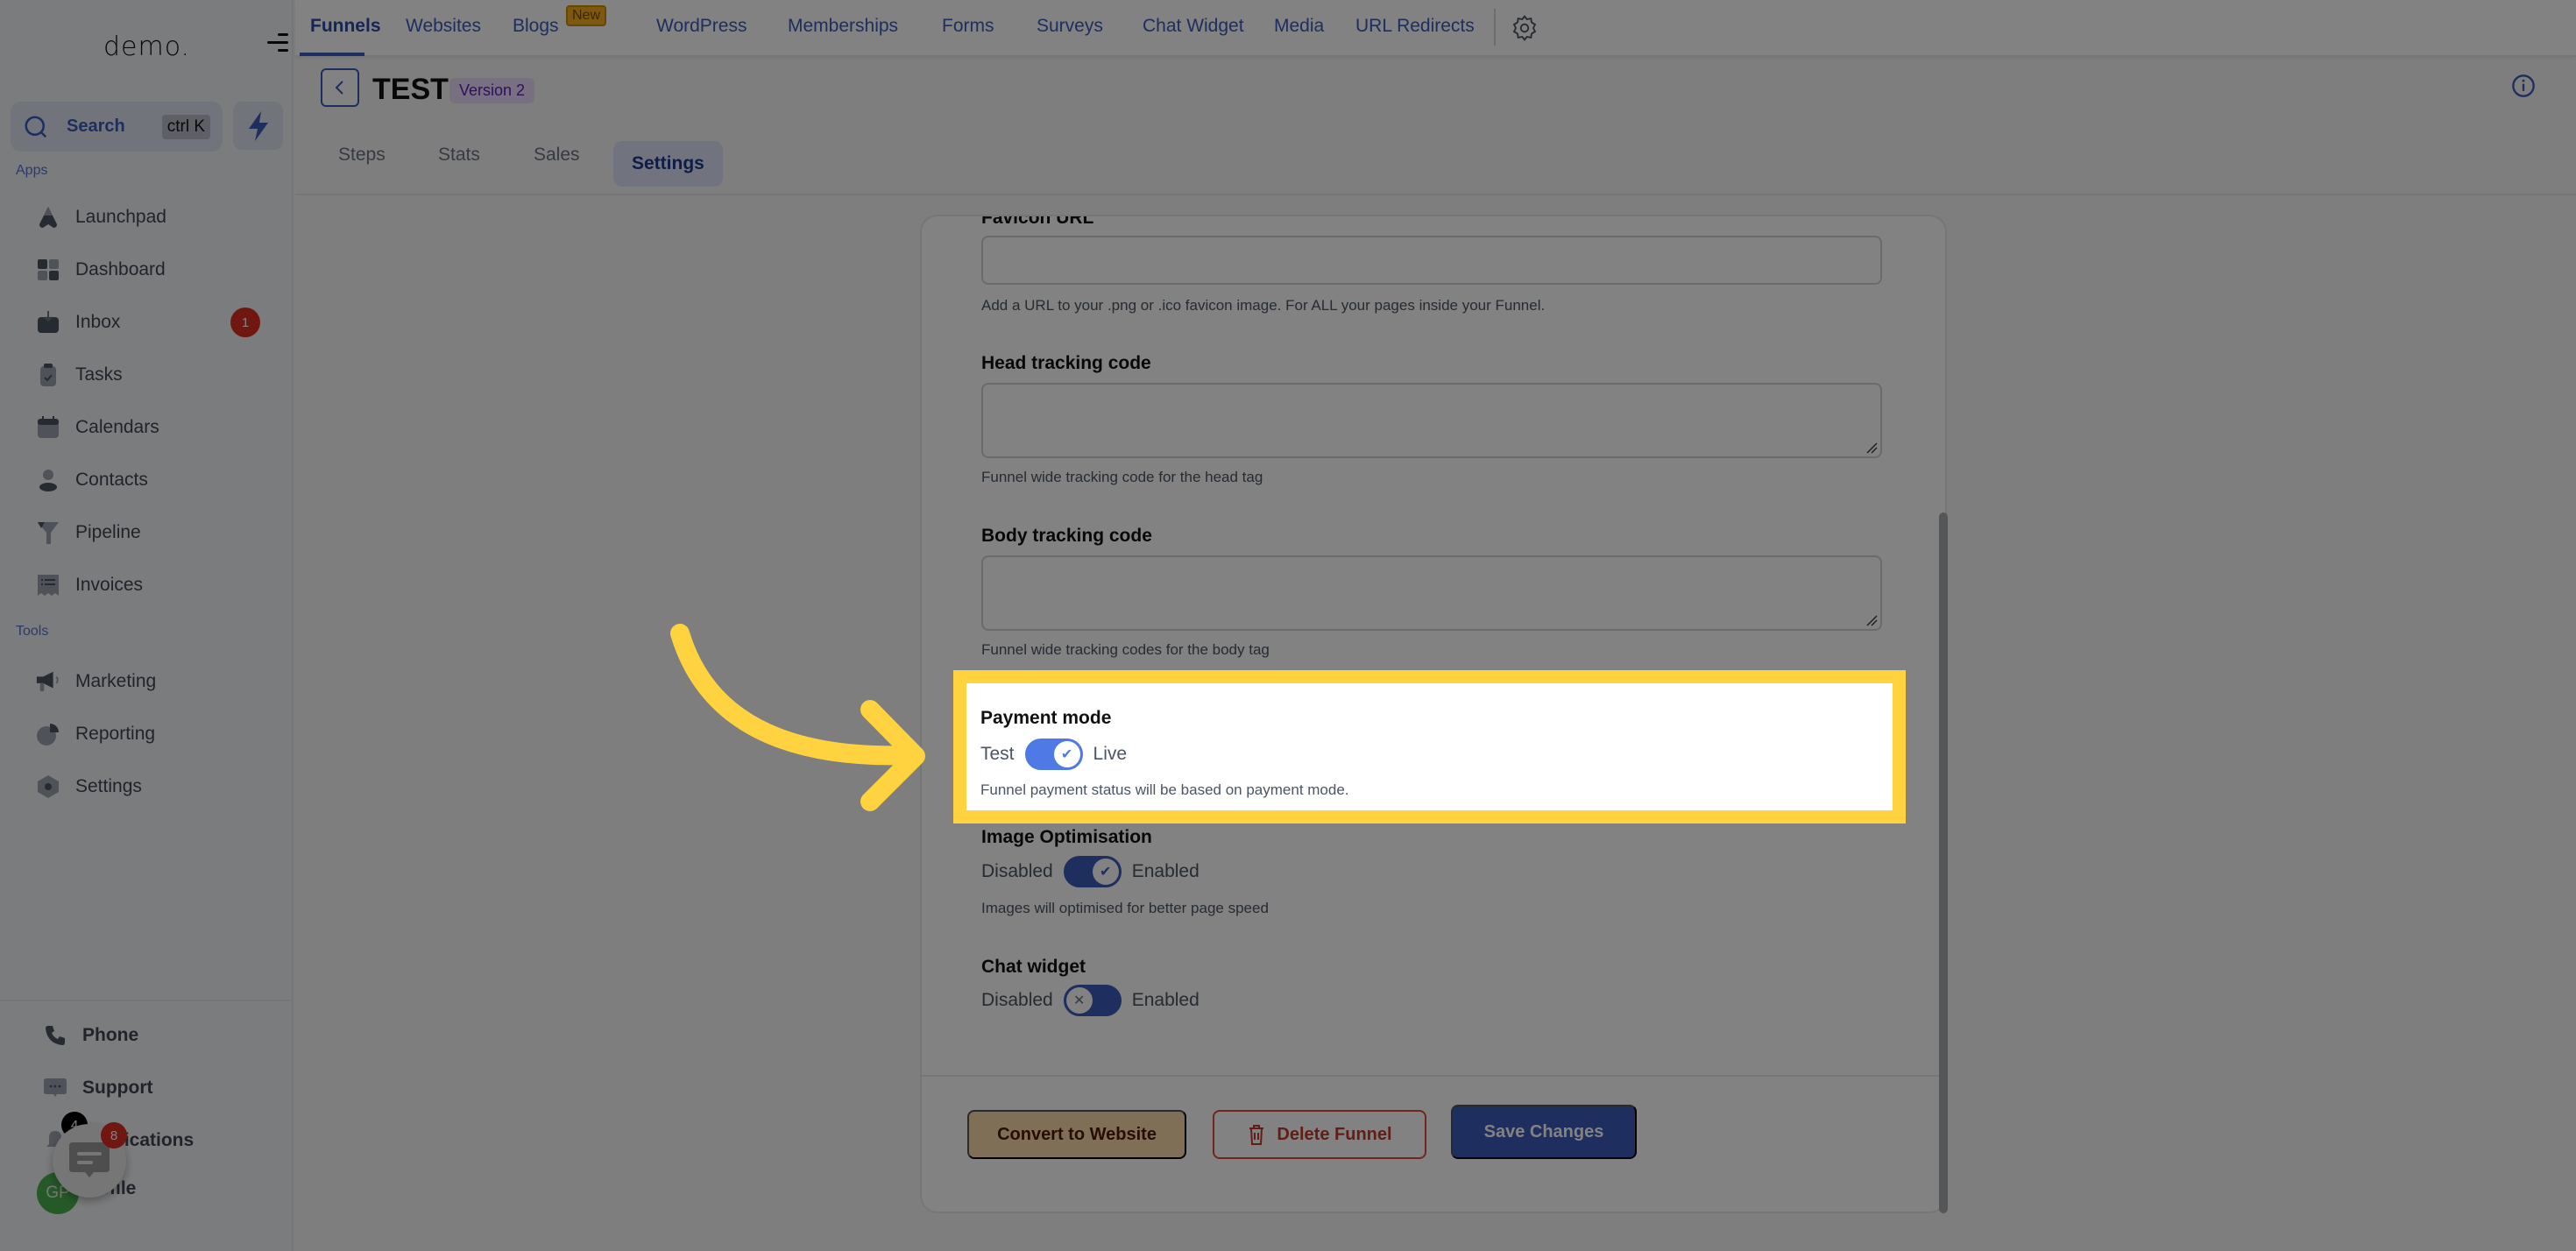 The width and height of the screenshot is (2576, 1251). What do you see at coordinates (116, 681) in the screenshot?
I see `sidebar-item-label: Marketing` at bounding box center [116, 681].